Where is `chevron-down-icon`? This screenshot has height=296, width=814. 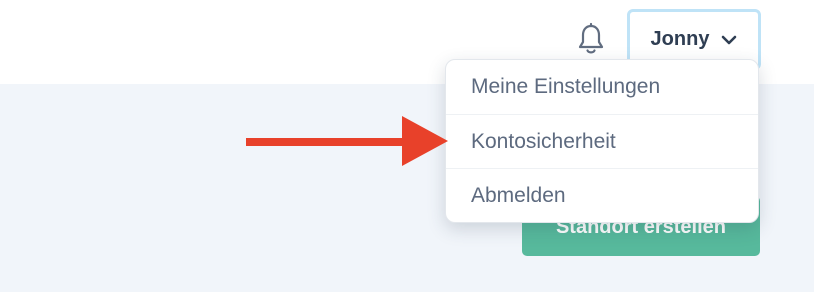 chevron-down-icon is located at coordinates (729, 40).